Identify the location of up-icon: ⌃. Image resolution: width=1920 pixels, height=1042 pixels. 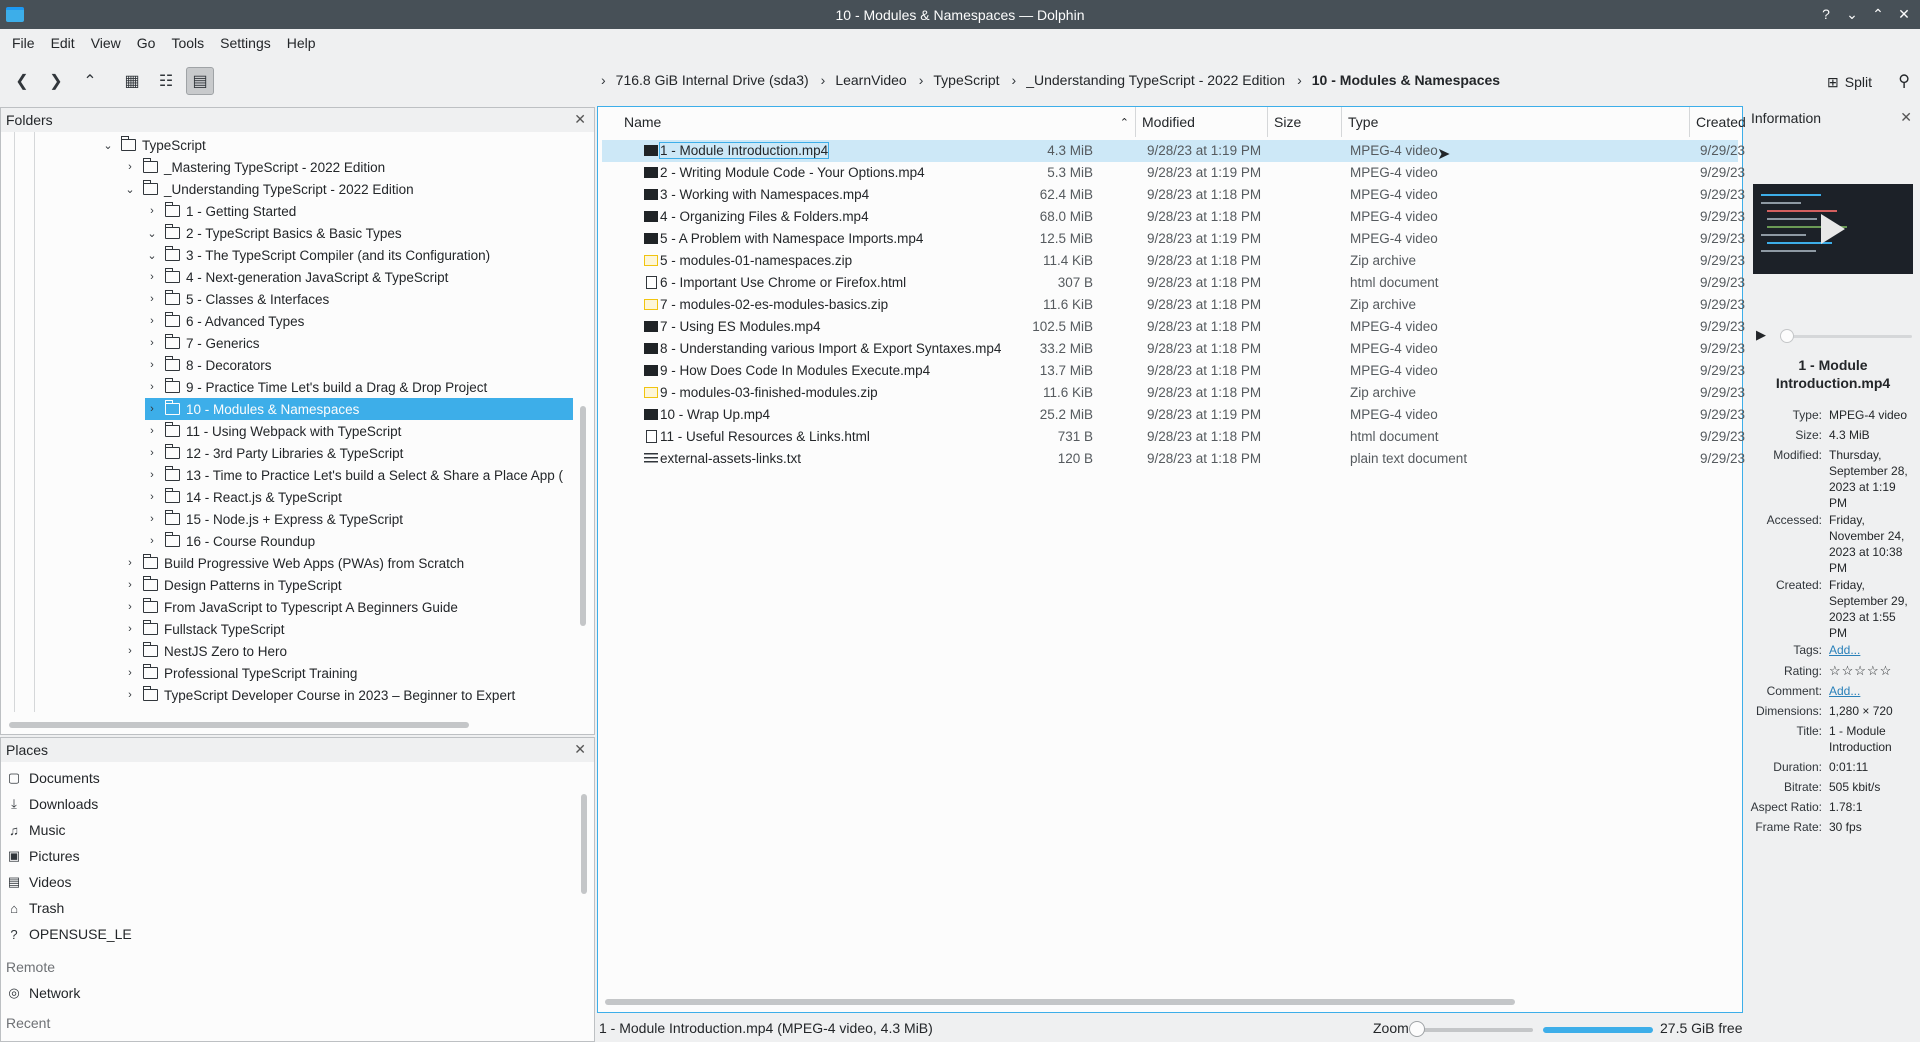
(90, 81).